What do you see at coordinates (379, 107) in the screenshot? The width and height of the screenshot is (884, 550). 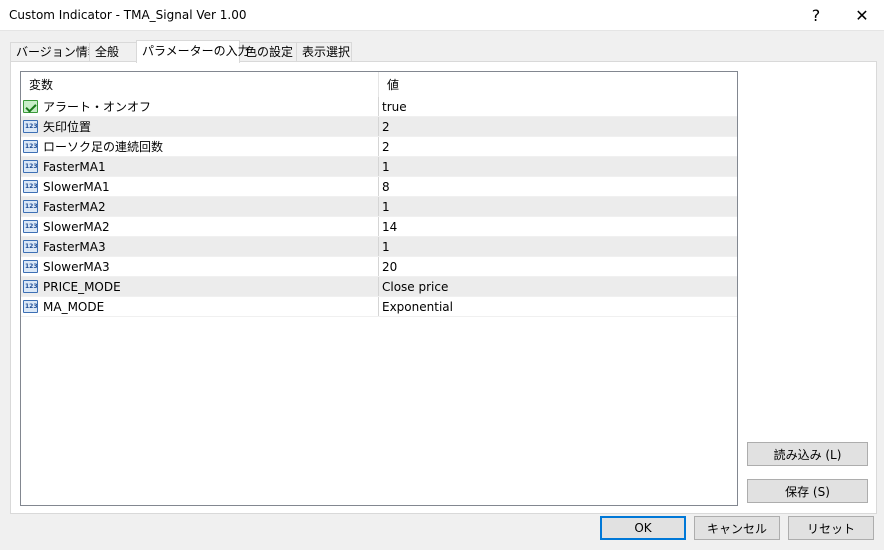 I see `table-row: アラート・オンオフ true` at bounding box center [379, 107].